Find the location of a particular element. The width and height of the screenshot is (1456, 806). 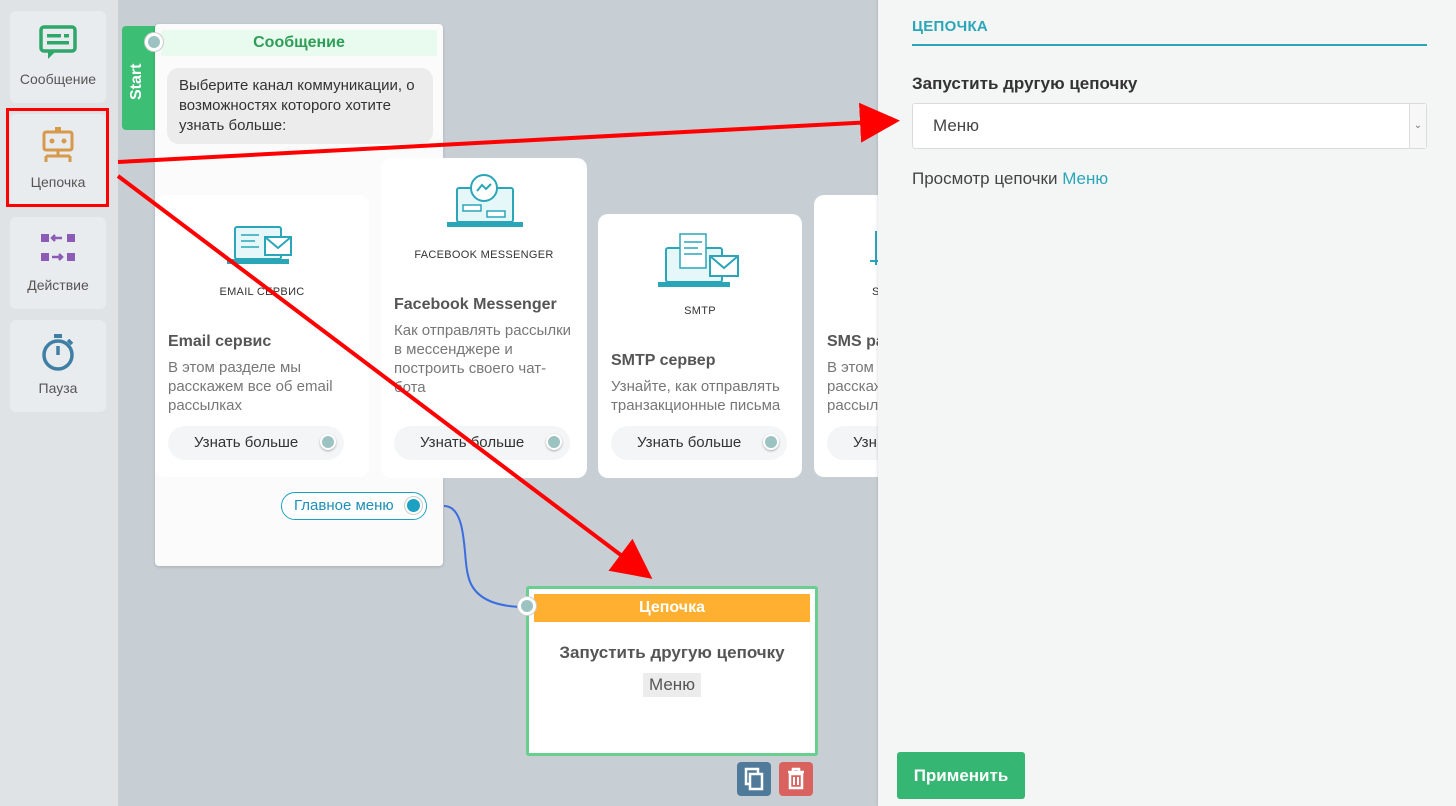

chain-node-title: Цепочка is located at coordinates (672, 608).